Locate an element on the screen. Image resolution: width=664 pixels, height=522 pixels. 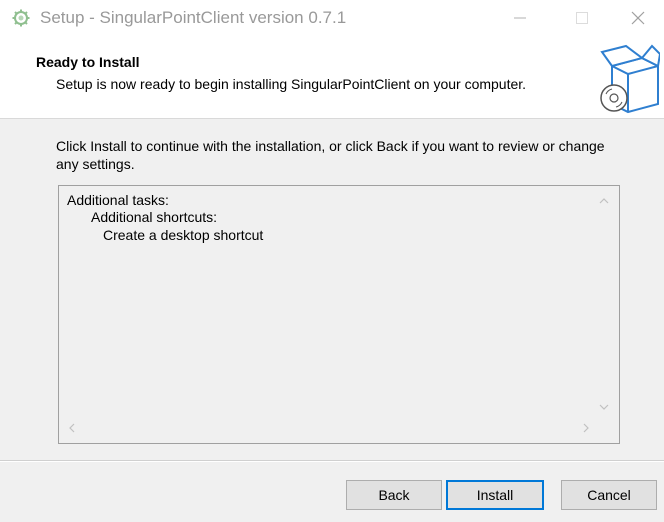
back-button: Back is located at coordinates (394, 495).